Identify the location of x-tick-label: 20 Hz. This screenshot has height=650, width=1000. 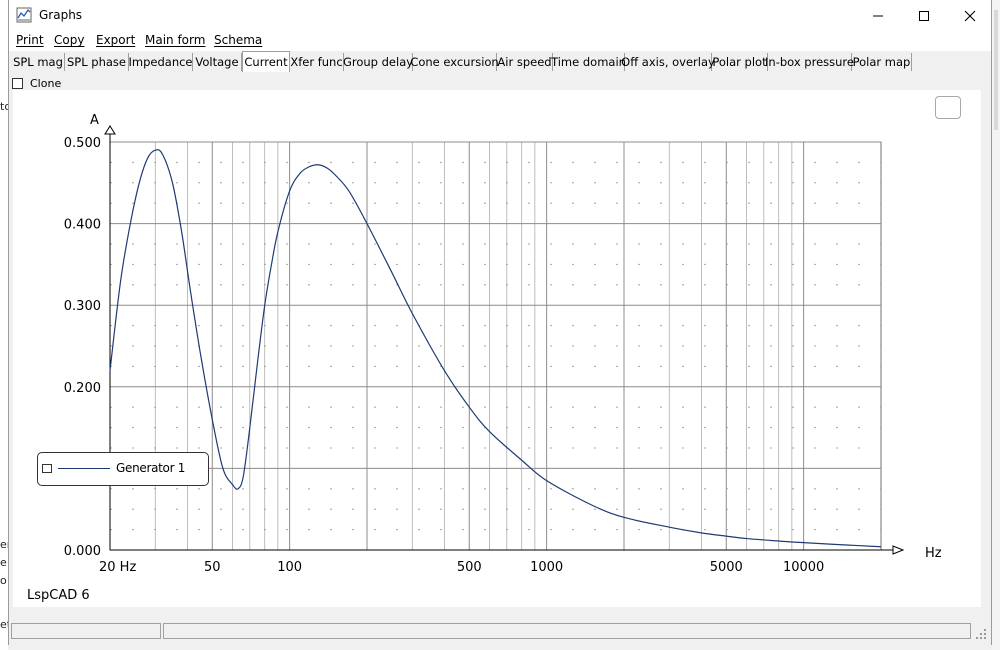
(117, 567).